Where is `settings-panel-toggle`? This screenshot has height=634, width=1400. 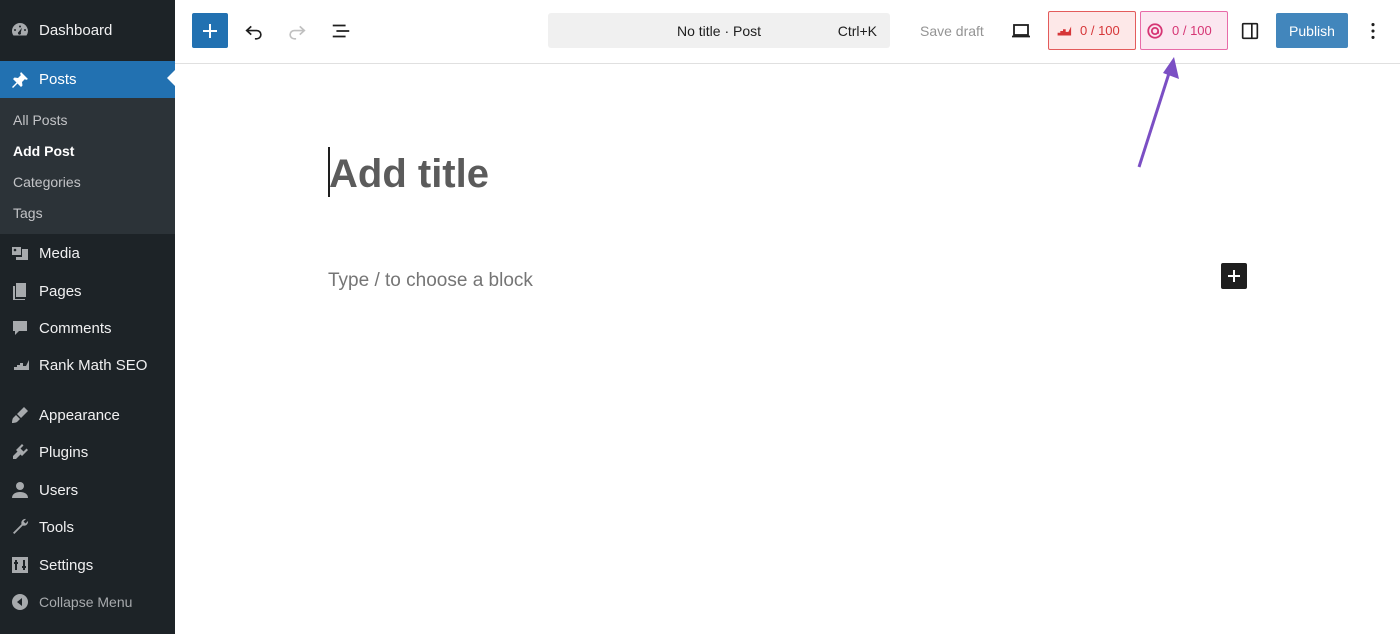
settings-panel-toggle is located at coordinates (1250, 31).